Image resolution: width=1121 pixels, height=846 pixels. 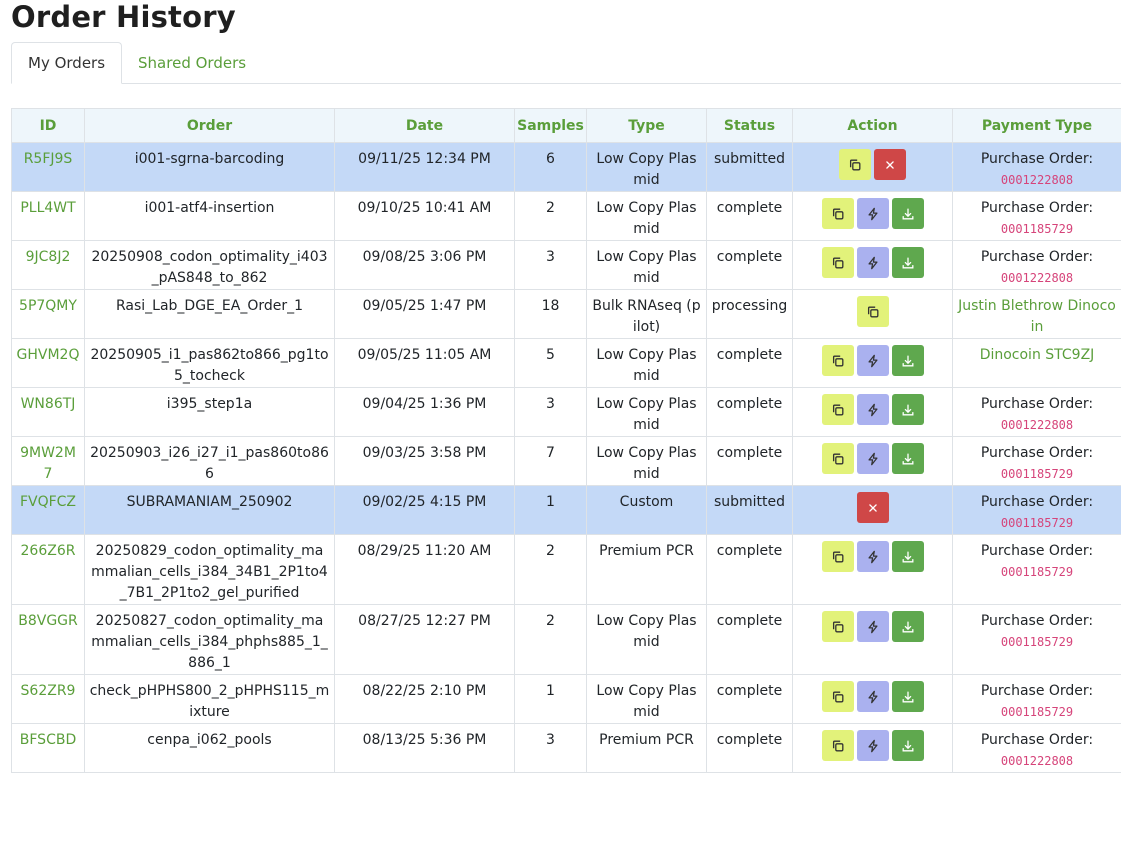 What do you see at coordinates (646, 125) in the screenshot?
I see `column-header-type: Type` at bounding box center [646, 125].